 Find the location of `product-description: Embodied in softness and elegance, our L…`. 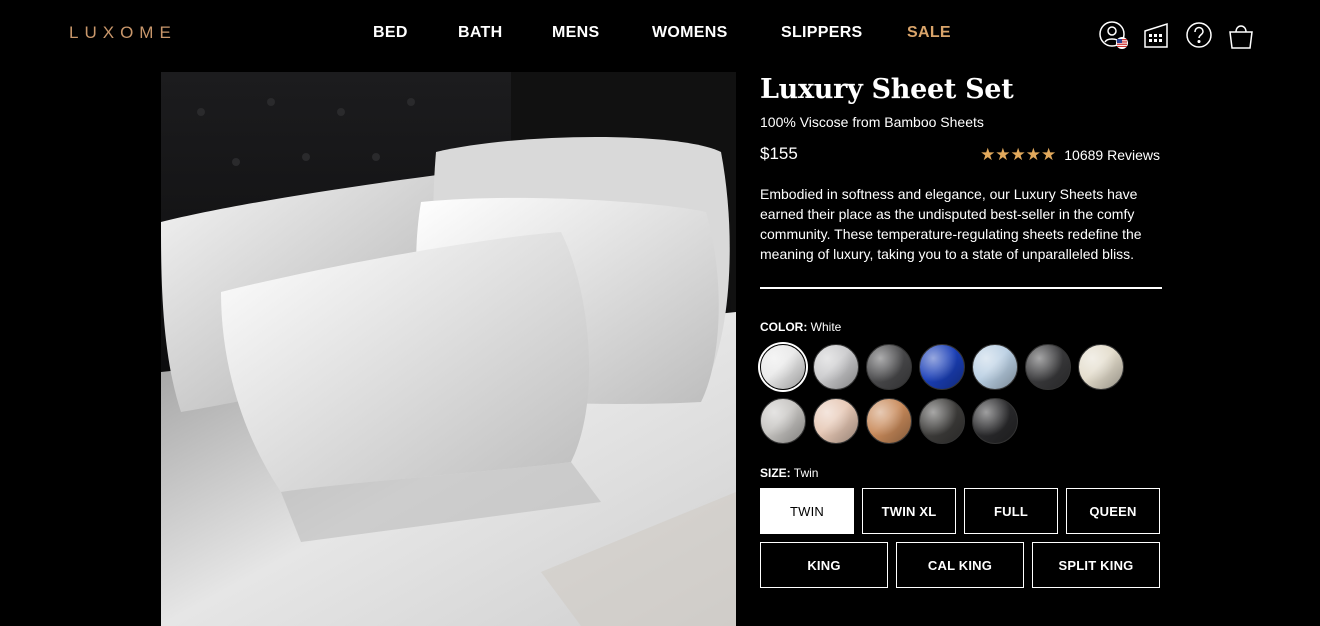

product-description: Embodied in softness and elegance, our L… is located at coordinates (951, 224).